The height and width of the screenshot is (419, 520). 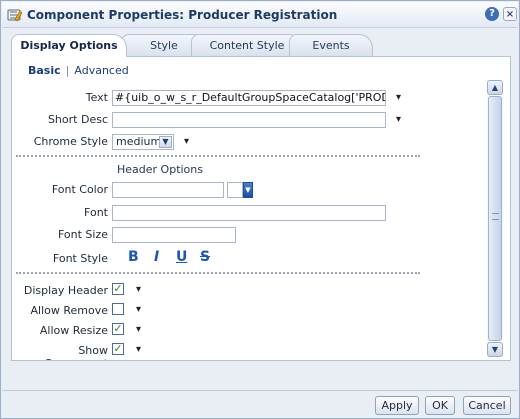 What do you see at coordinates (96, 97) in the screenshot?
I see `text-label: Text` at bounding box center [96, 97].